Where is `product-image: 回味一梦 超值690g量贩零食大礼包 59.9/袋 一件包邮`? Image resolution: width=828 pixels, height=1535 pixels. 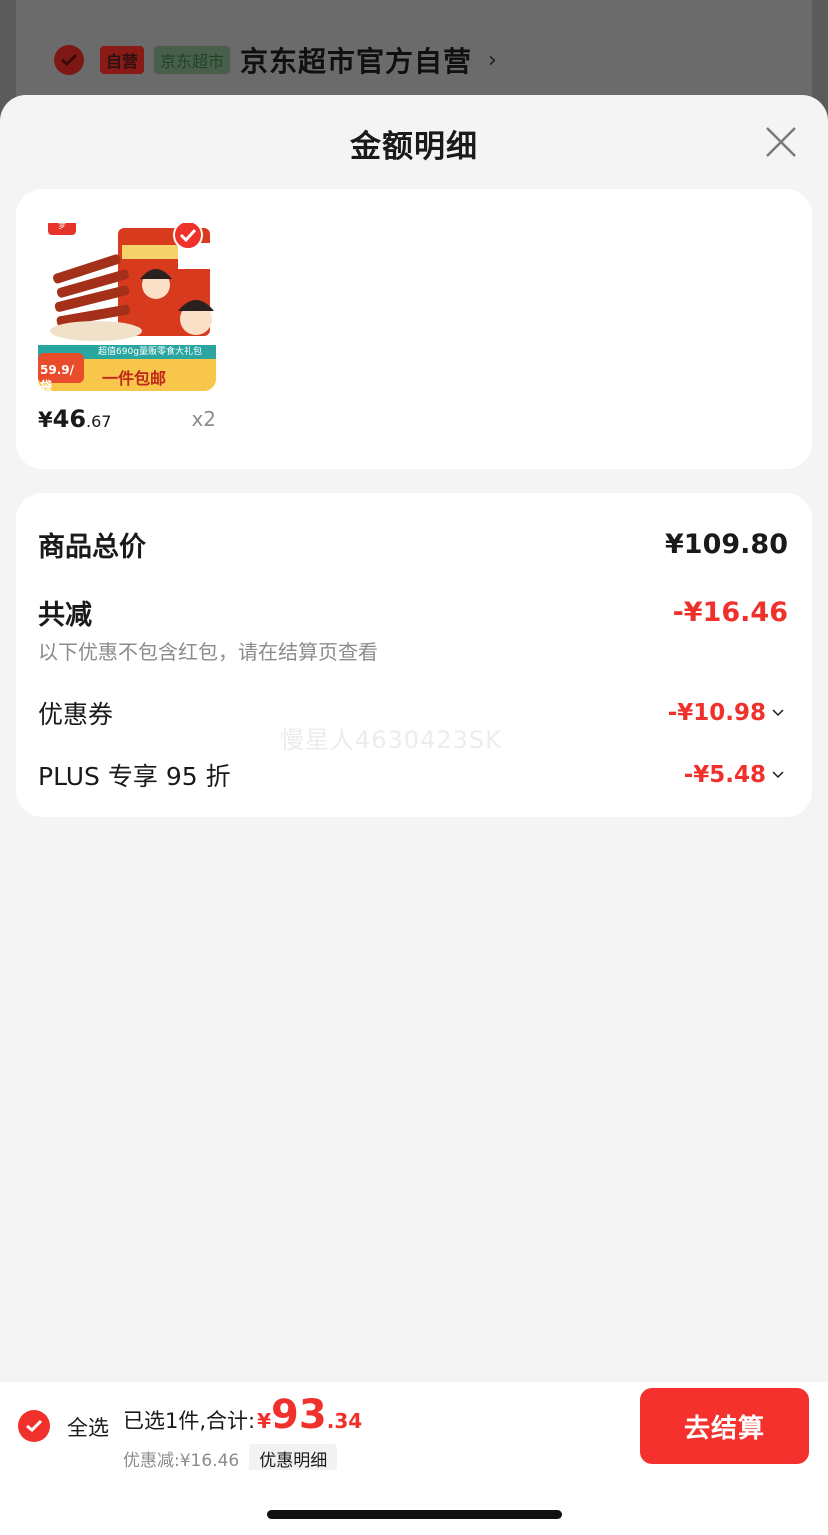 product-image: 回味一梦 超值690g量贩零食大礼包 59.9/袋 一件包邮 is located at coordinates (127, 307).